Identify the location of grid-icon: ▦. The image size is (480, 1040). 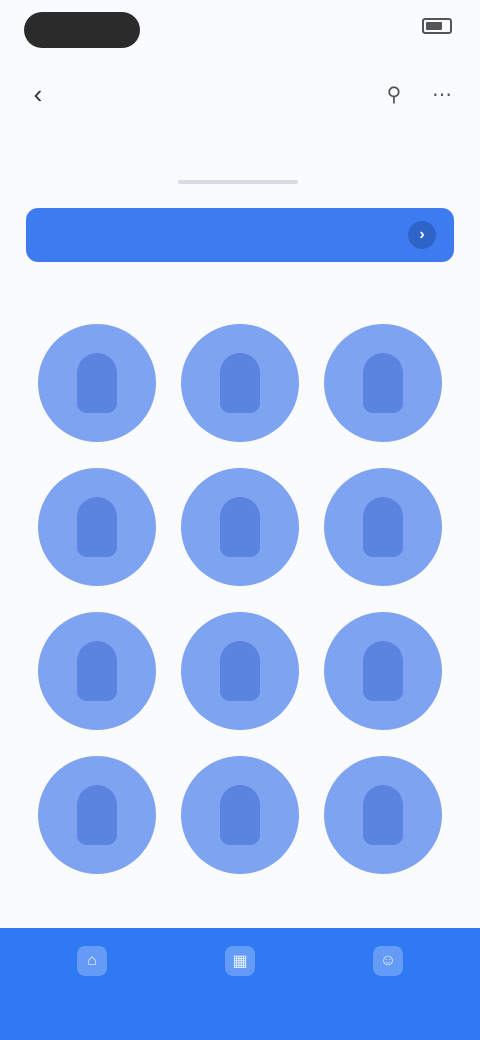
(240, 961).